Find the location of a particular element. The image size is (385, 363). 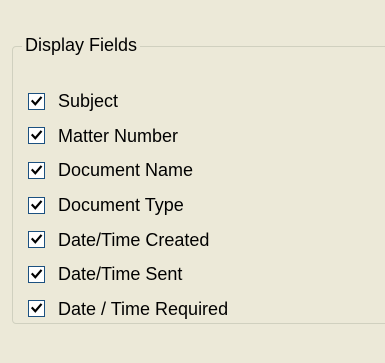

field-label: Date/Time Sent is located at coordinates (120, 274).